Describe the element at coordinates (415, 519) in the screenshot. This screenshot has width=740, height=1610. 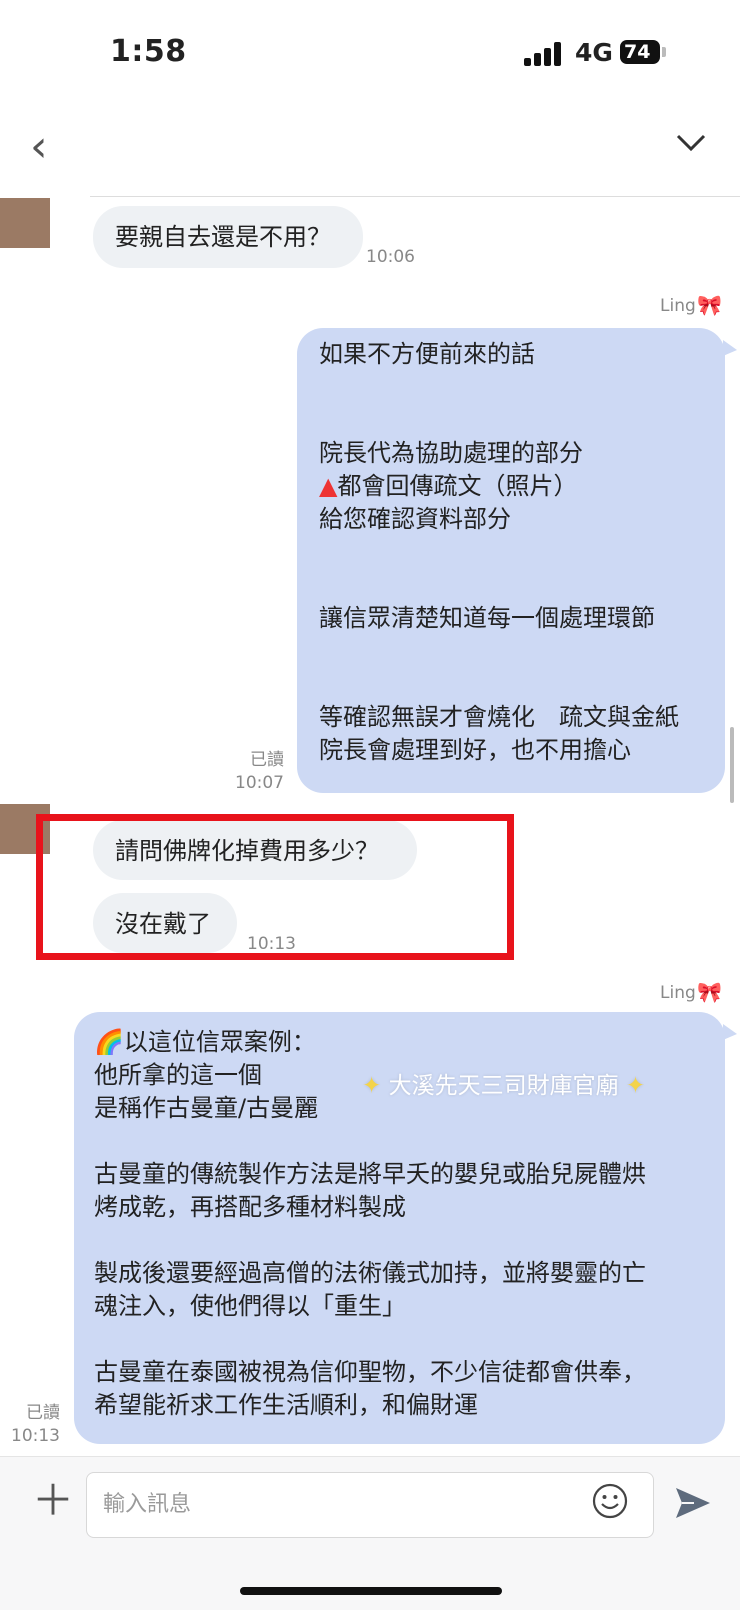
I see `message-line: 給您確認資料部分` at that location.